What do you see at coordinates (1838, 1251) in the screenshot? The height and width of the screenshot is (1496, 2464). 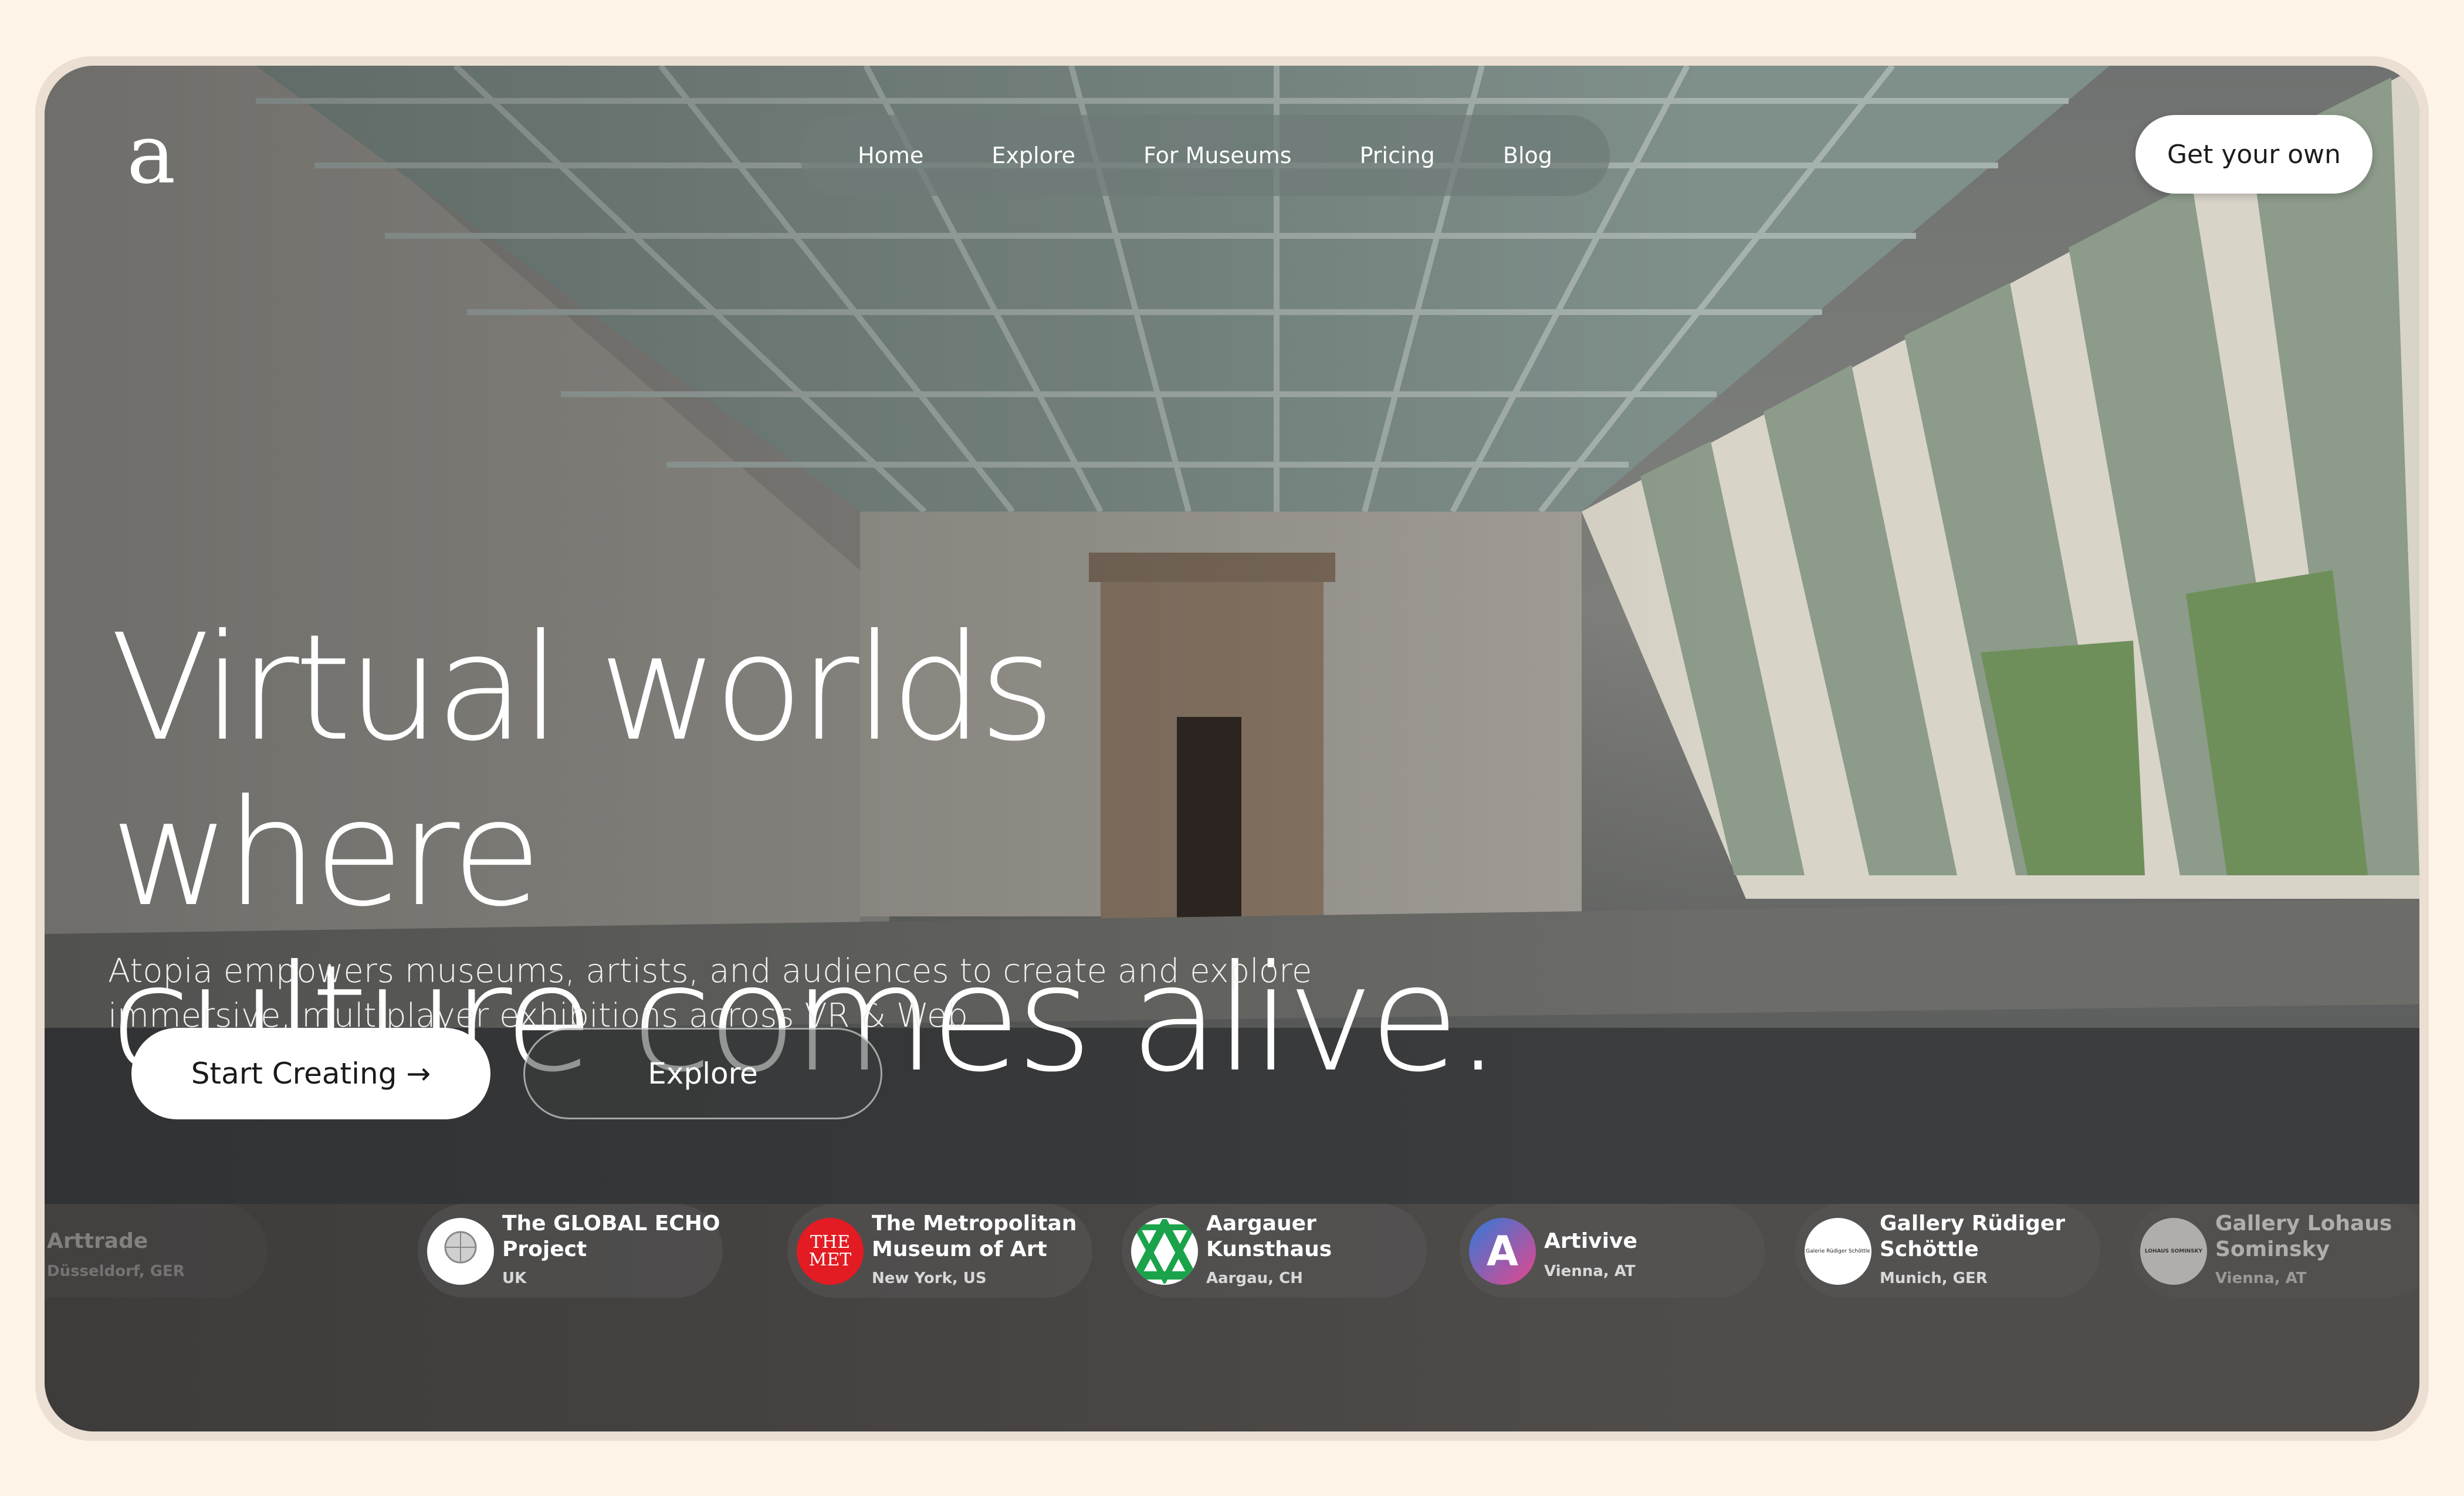 I see `gallery-schottle-logo-icon: Galerie Rüdiger Schöttle` at bounding box center [1838, 1251].